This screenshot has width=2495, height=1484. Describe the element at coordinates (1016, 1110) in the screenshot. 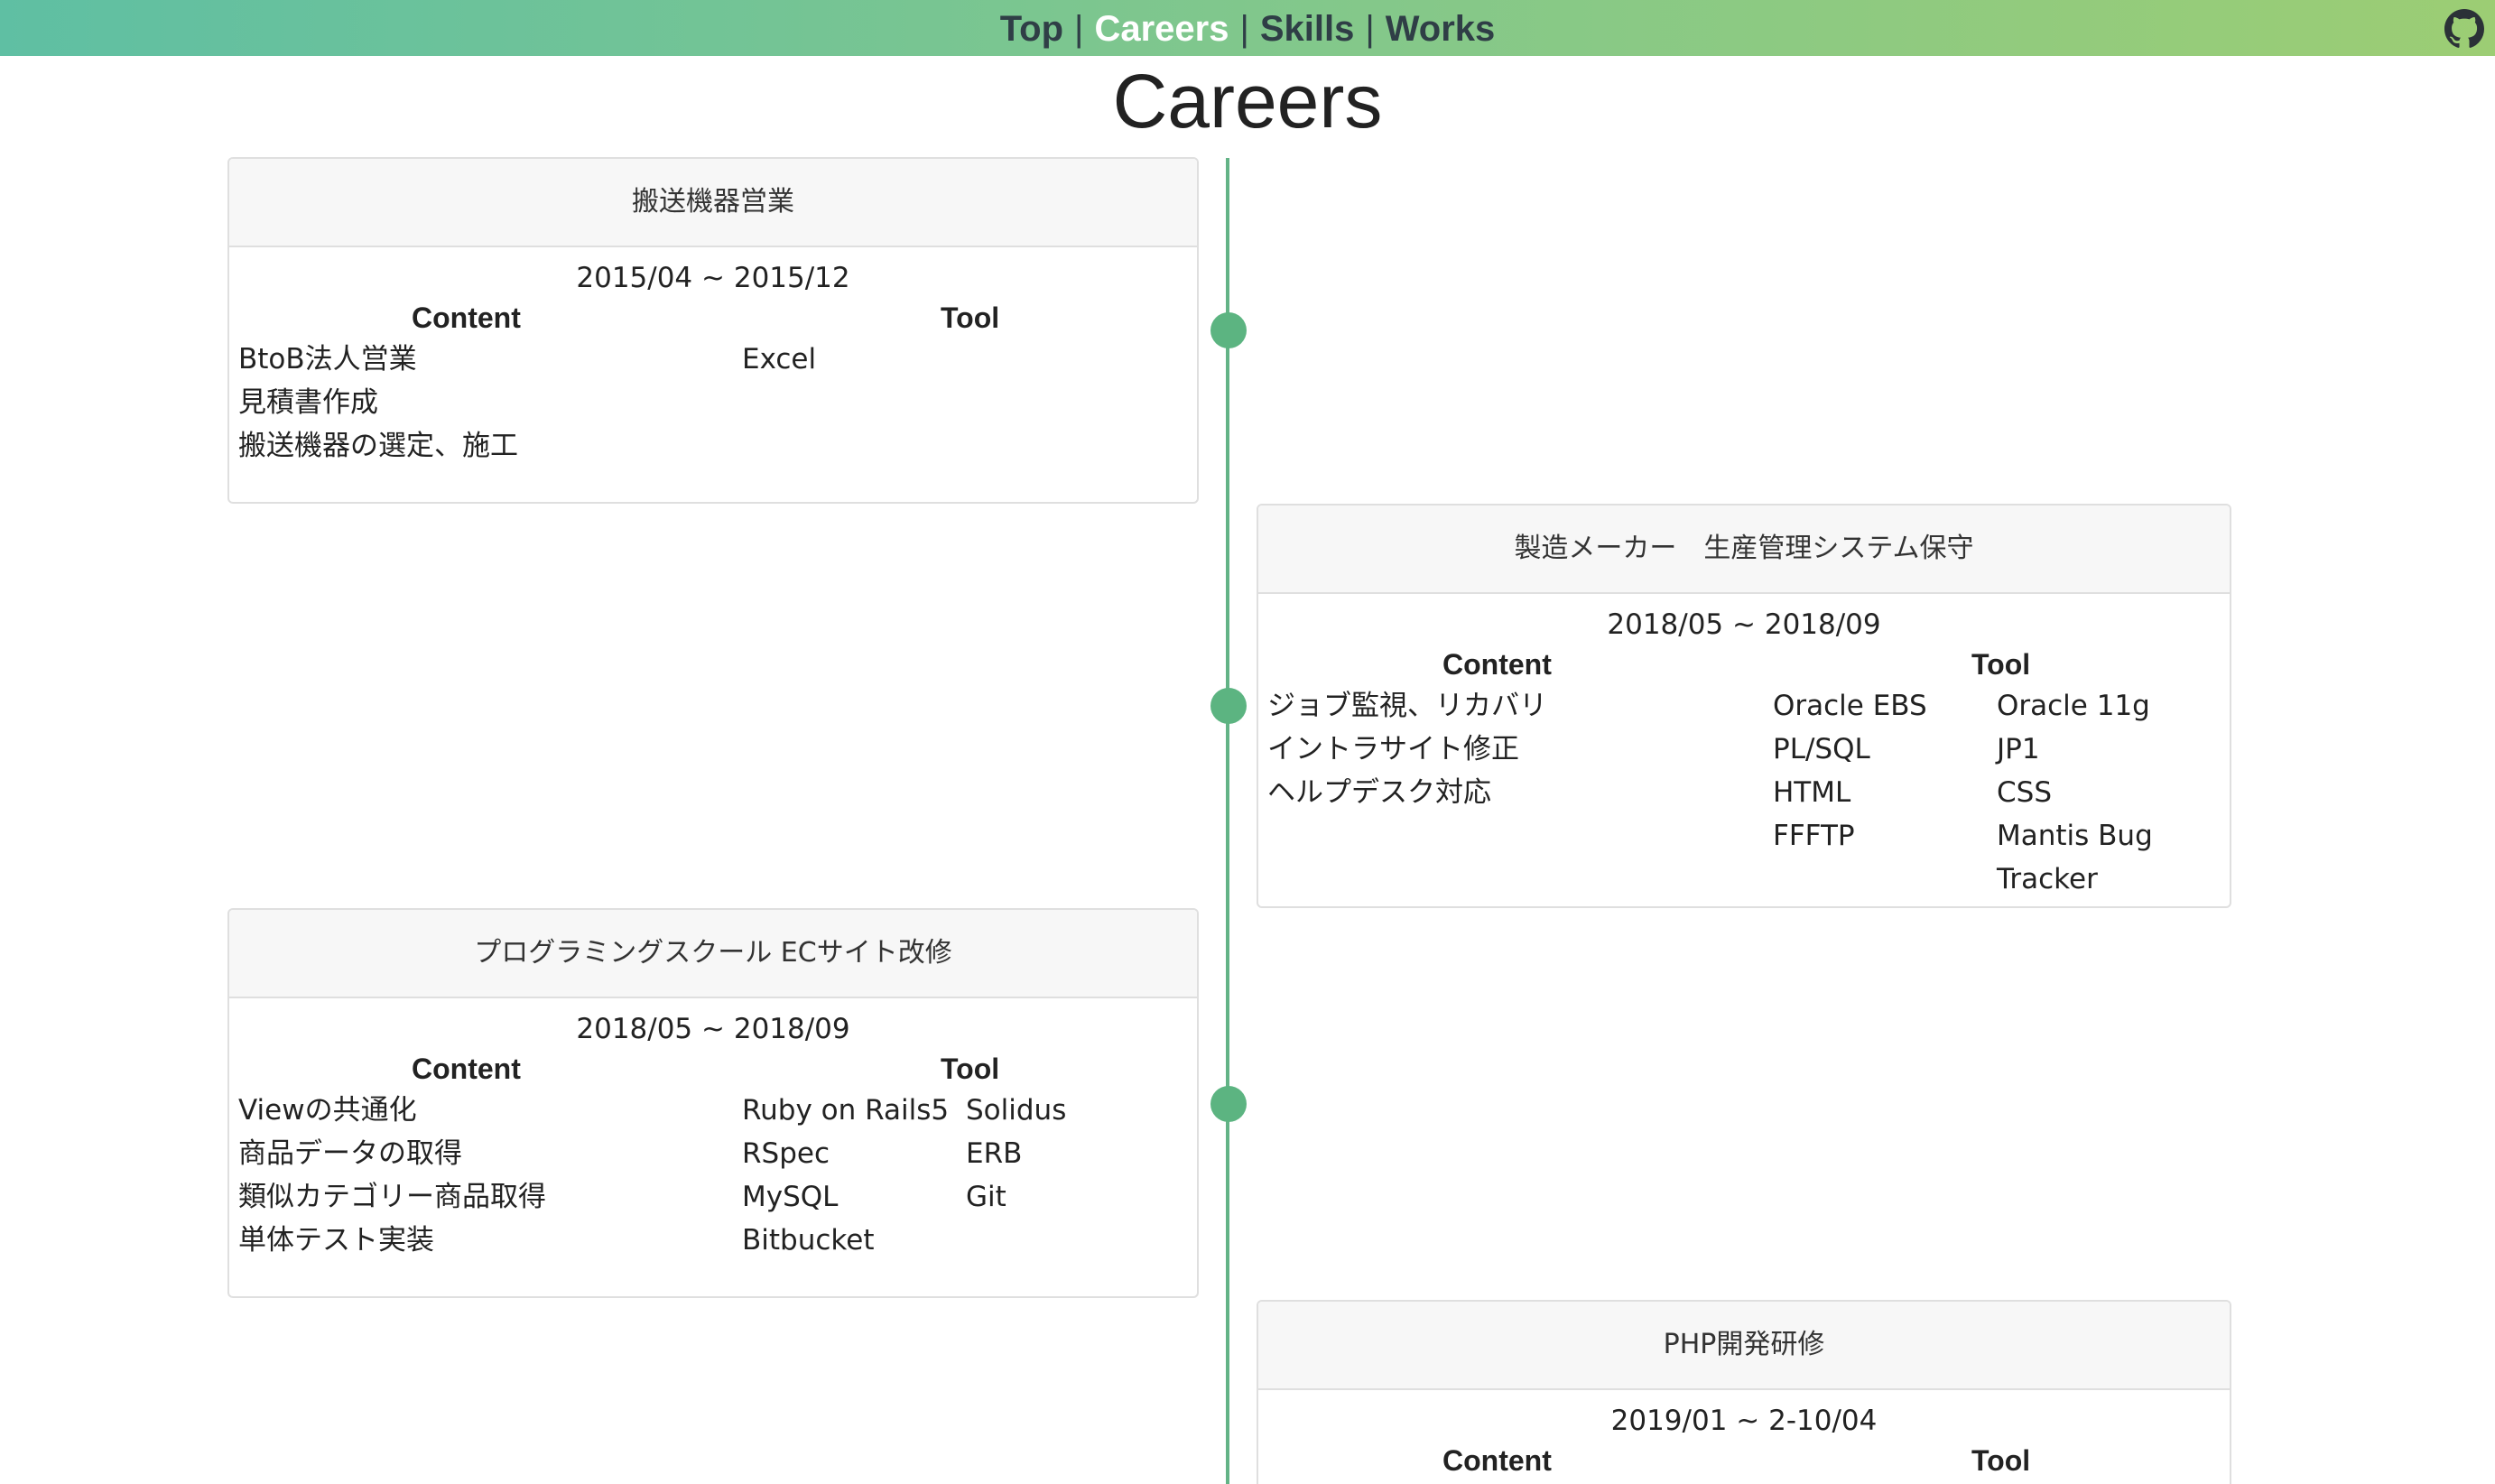

I see `tool-item: Solidus` at that location.